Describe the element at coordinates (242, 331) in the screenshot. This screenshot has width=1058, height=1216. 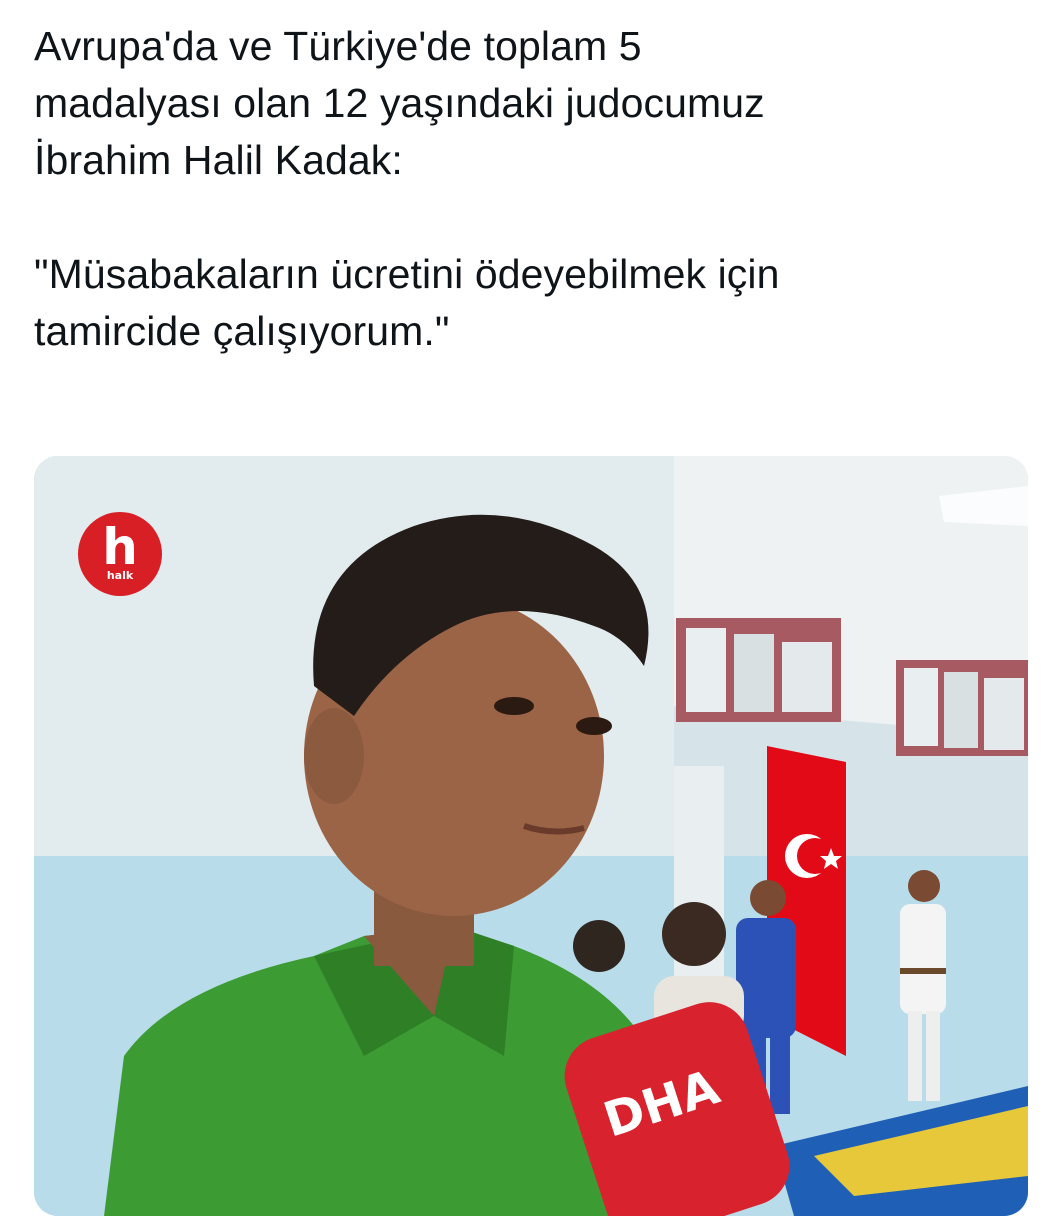
I see `tweet-quote-line: tamircide çalışıyorum."` at that location.